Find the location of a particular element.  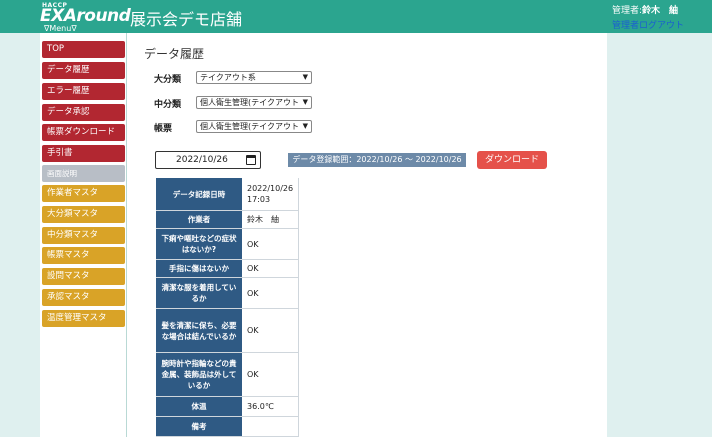

store-name: 展示会デモ店舗 is located at coordinates (186, 19).